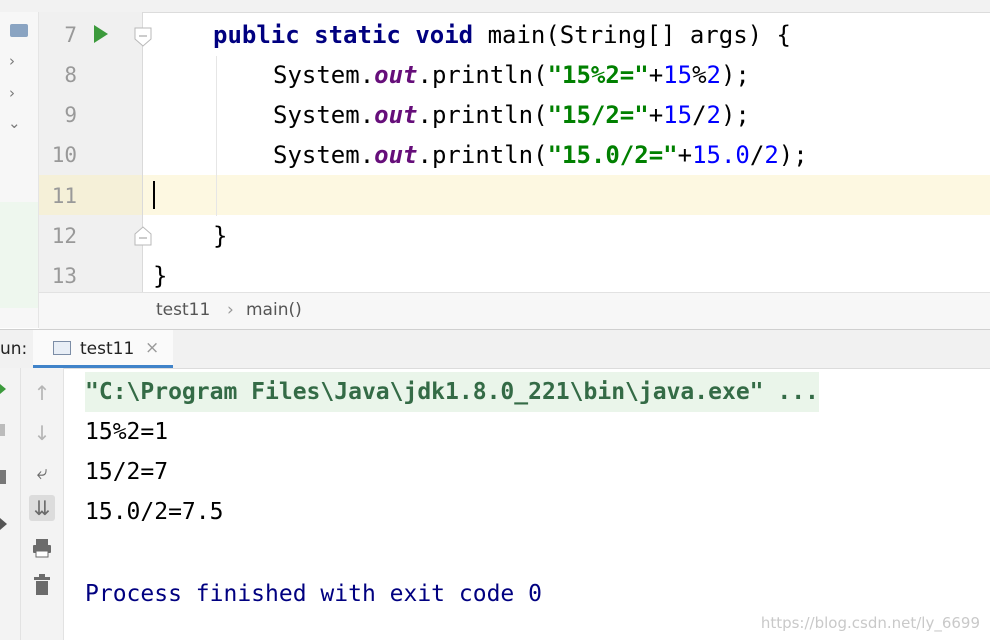 The width and height of the screenshot is (990, 640). Describe the element at coordinates (64, 155) in the screenshot. I see `line-number: 10` at that location.